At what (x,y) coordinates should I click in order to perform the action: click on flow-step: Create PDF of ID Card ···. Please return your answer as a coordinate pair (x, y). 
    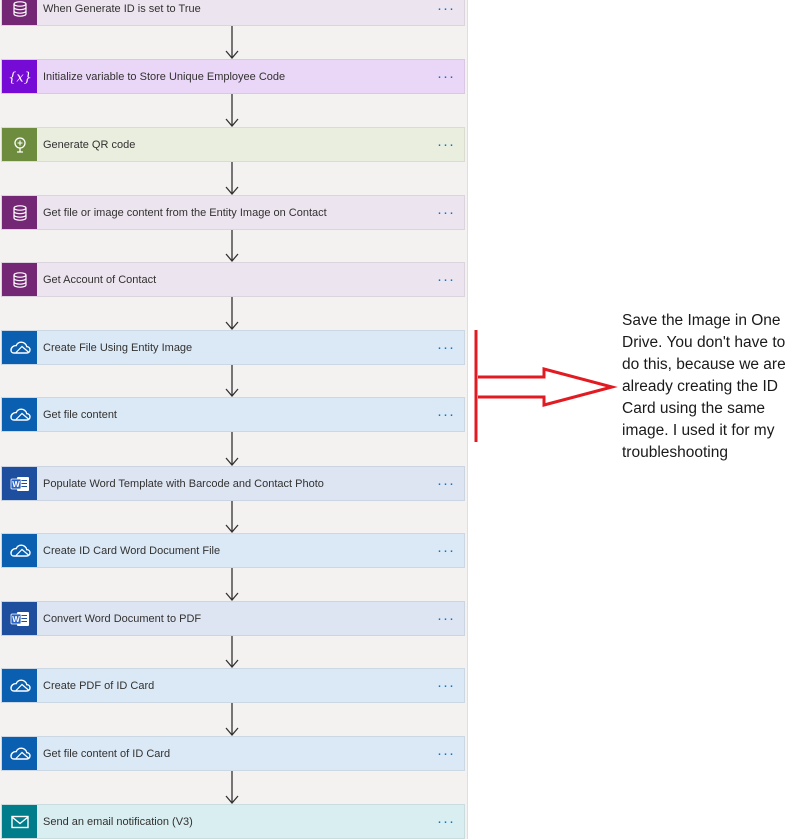
    Looking at the image, I should click on (233, 685).